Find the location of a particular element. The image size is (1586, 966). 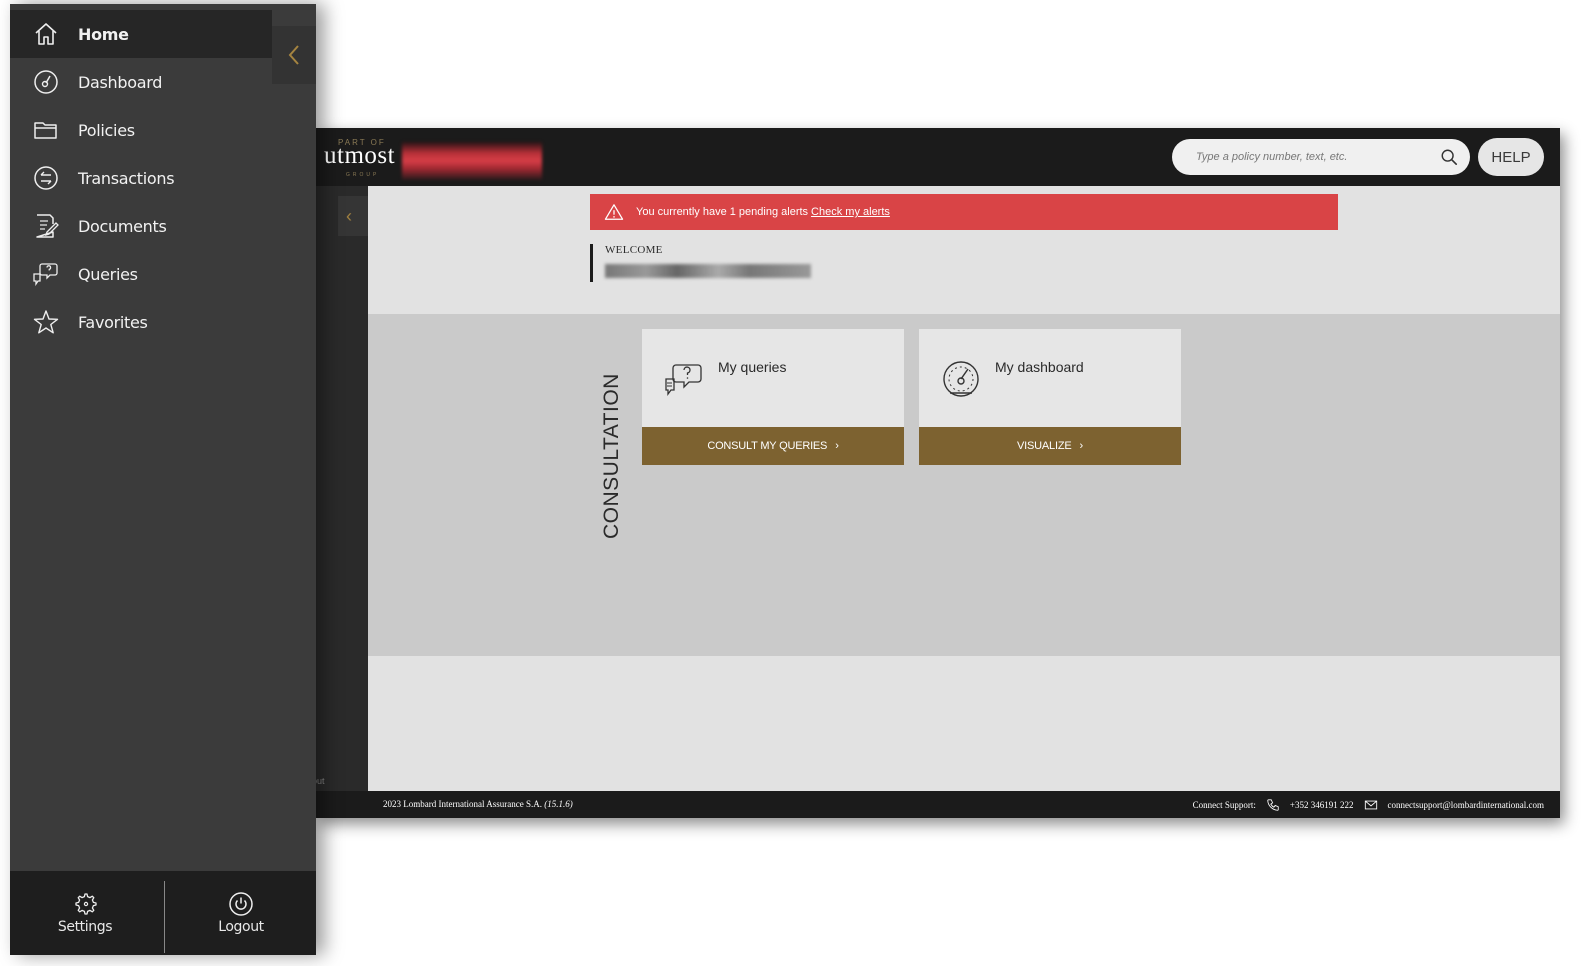

sidebar-item-label: Dashboard is located at coordinates (120, 82).